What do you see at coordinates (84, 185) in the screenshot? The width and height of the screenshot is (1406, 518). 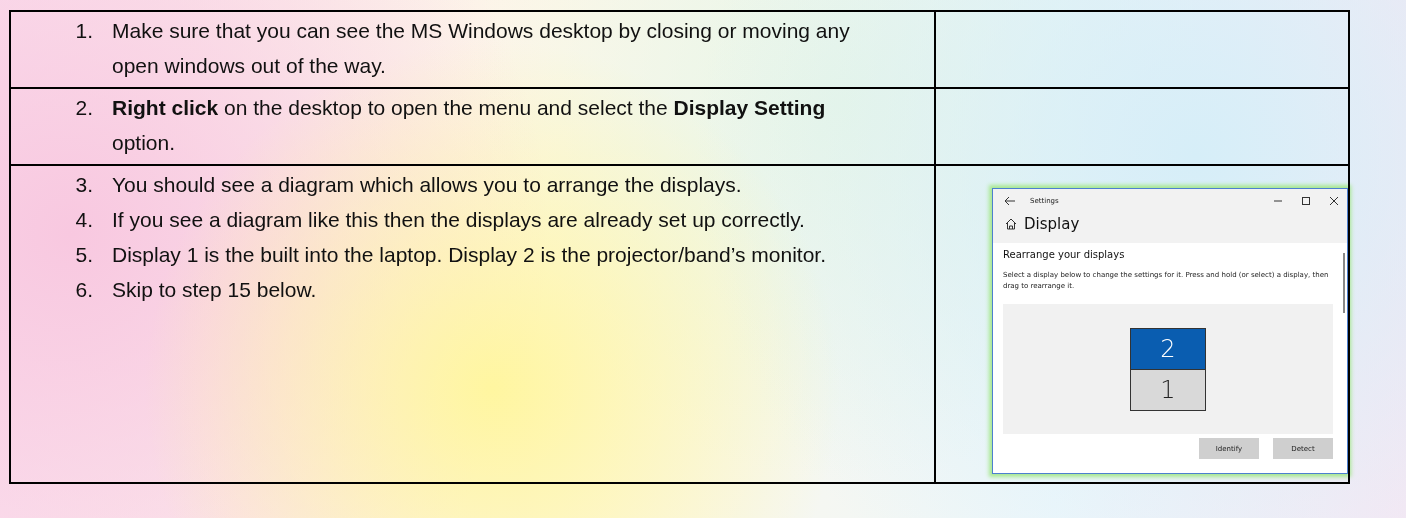 I see `step-number: 3.` at bounding box center [84, 185].